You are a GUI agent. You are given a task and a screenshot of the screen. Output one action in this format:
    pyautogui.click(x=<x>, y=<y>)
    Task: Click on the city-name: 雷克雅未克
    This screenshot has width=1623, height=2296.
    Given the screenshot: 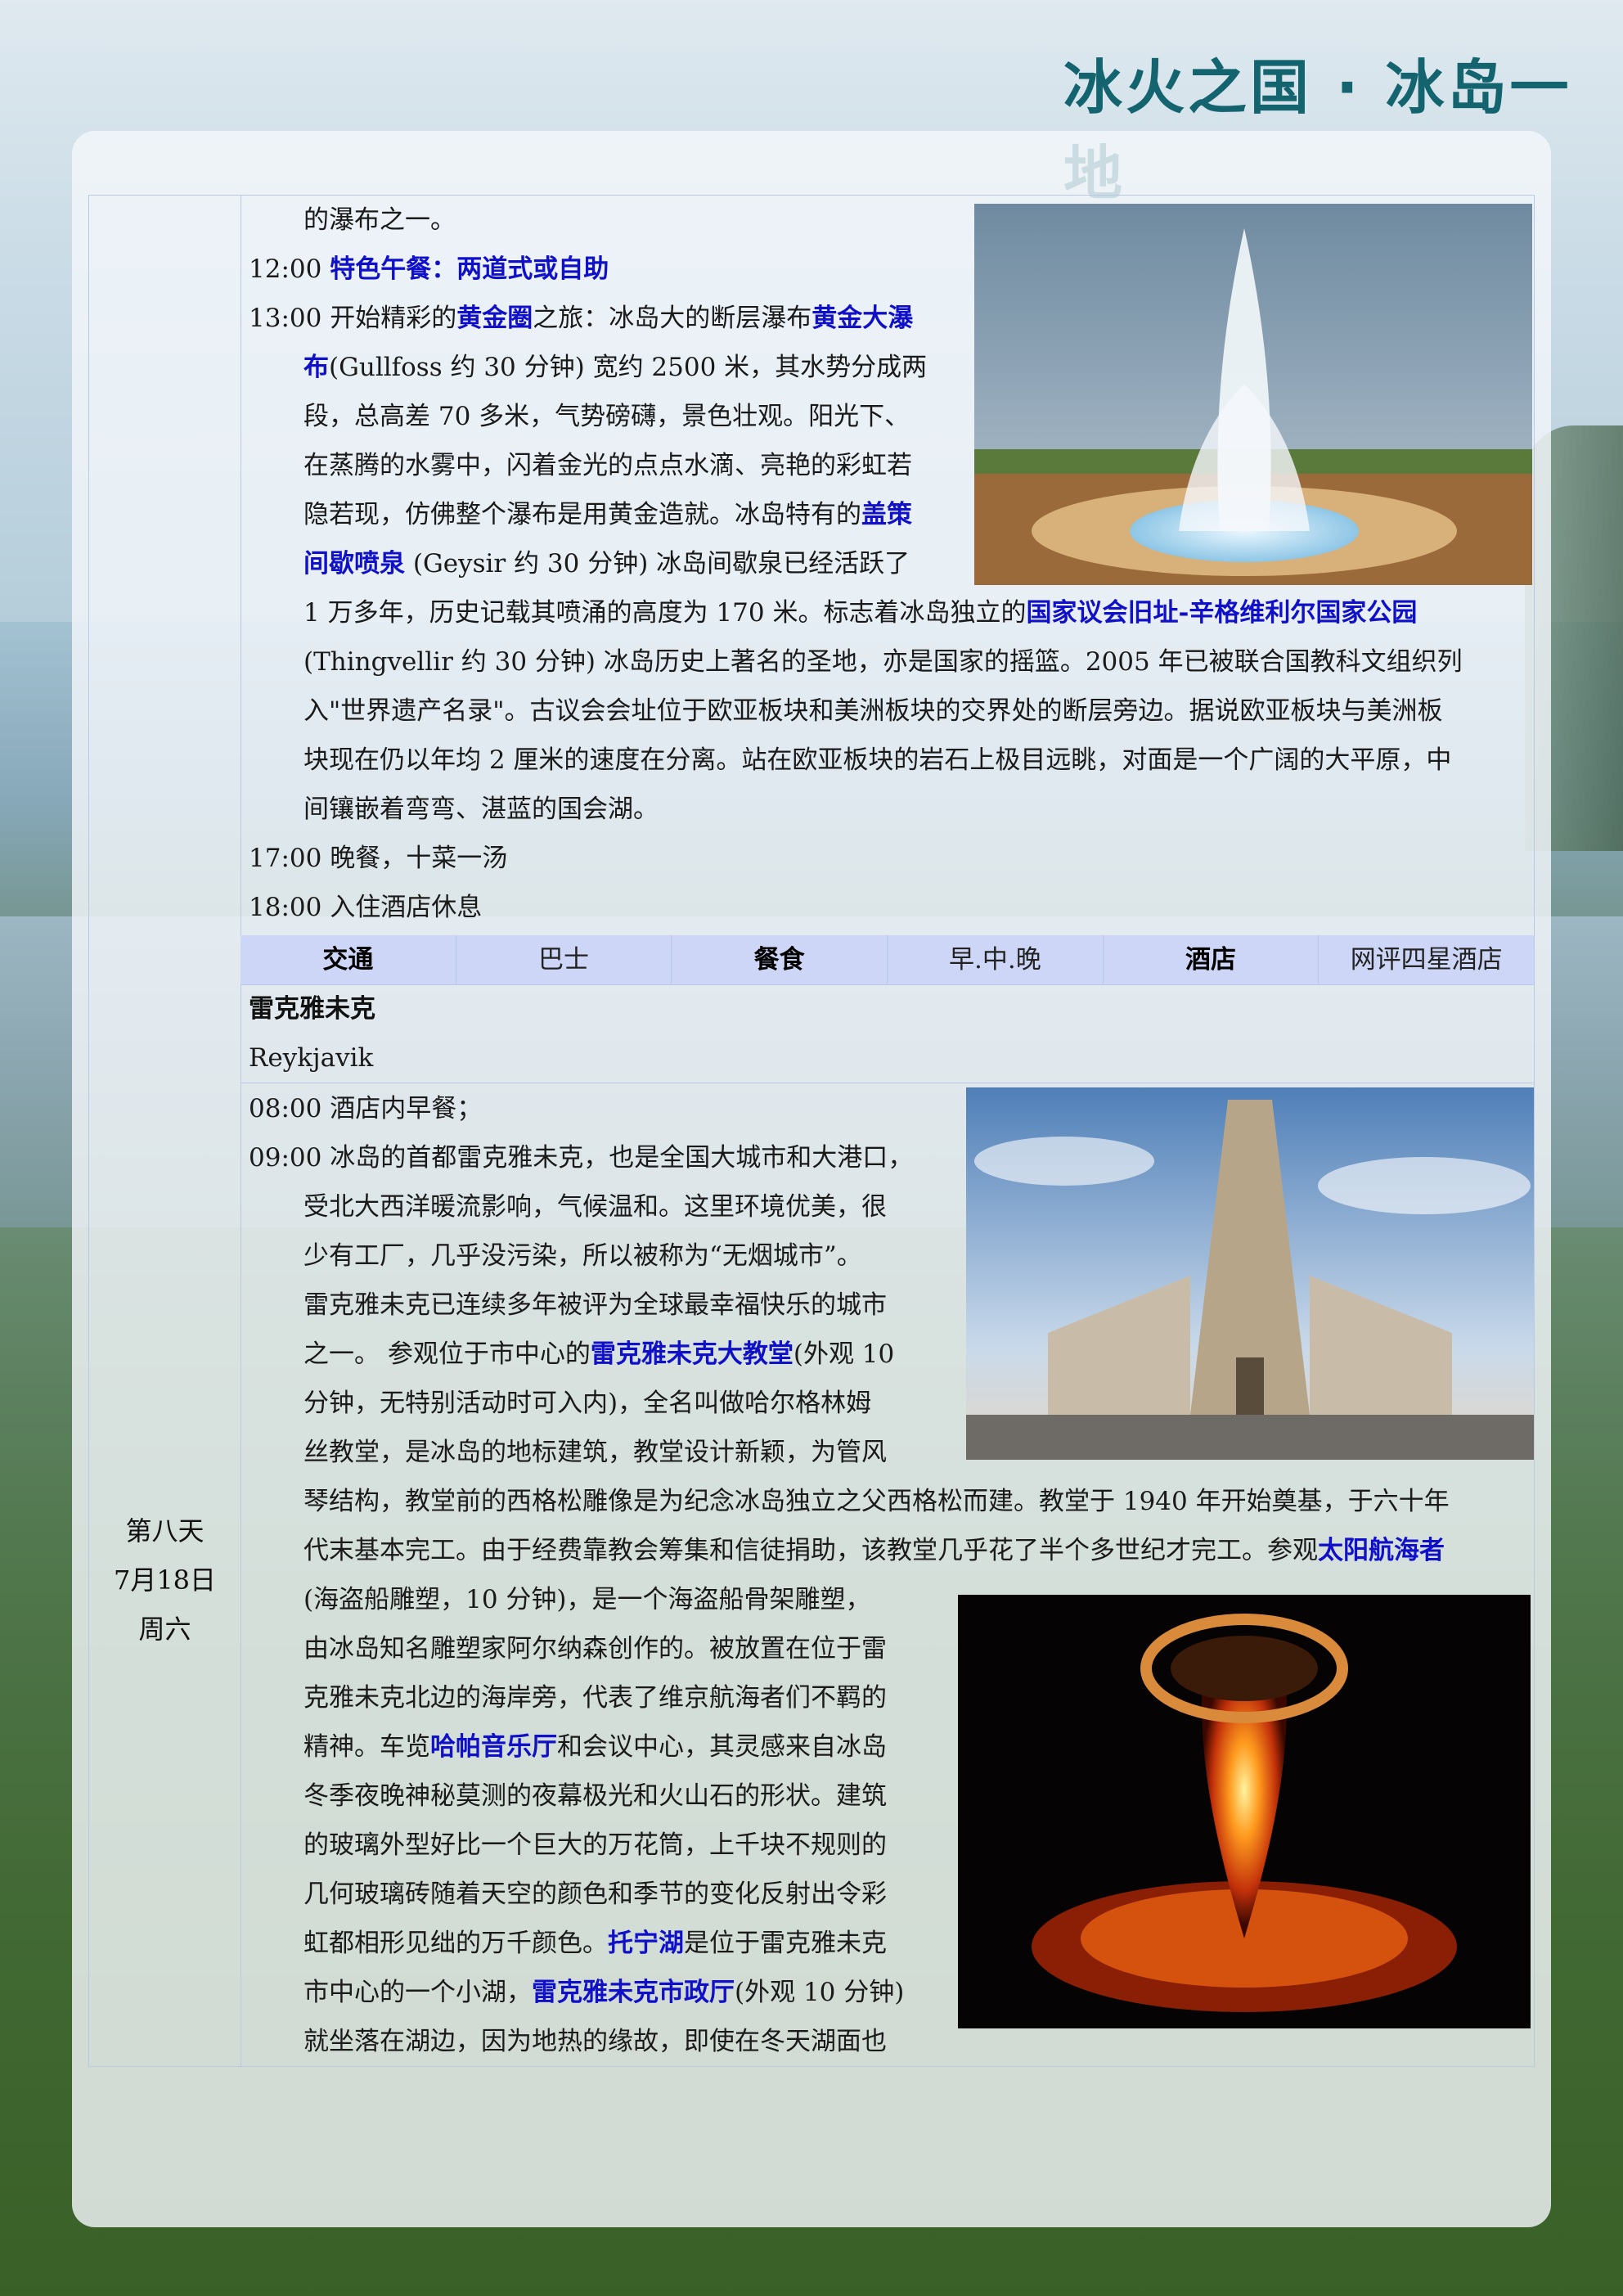 What is the action you would take?
    pyautogui.click(x=312, y=1009)
    